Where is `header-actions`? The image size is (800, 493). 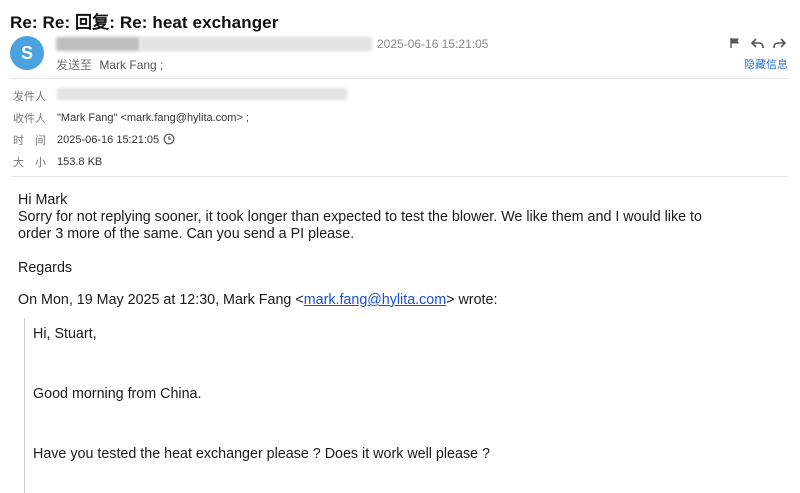
header-actions is located at coordinates (757, 43).